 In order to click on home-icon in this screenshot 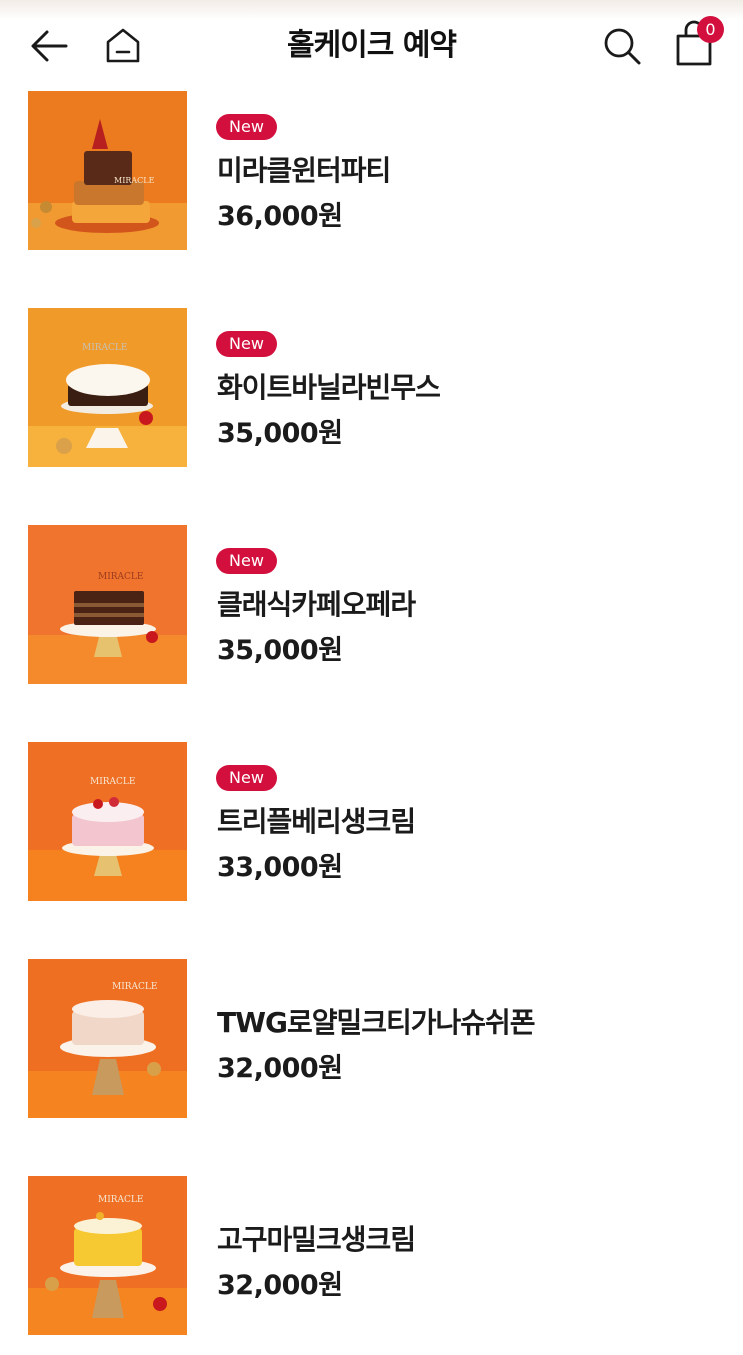, I will do `click(123, 45)`.